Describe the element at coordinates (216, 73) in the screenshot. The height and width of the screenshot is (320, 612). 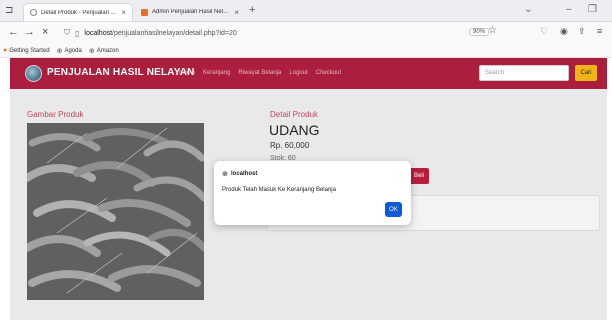
I see `menu-keranjang: Keranjang` at that location.